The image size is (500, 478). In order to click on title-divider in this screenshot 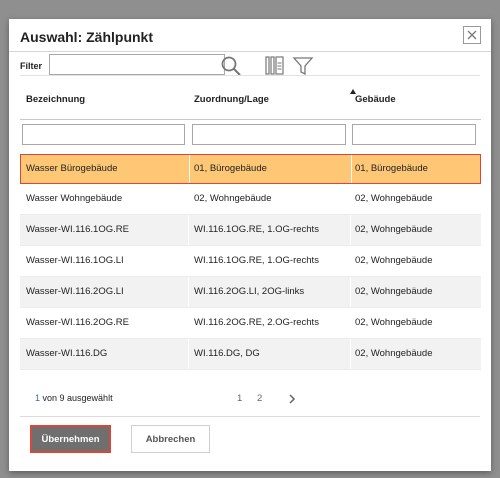, I will do `click(250, 51)`.